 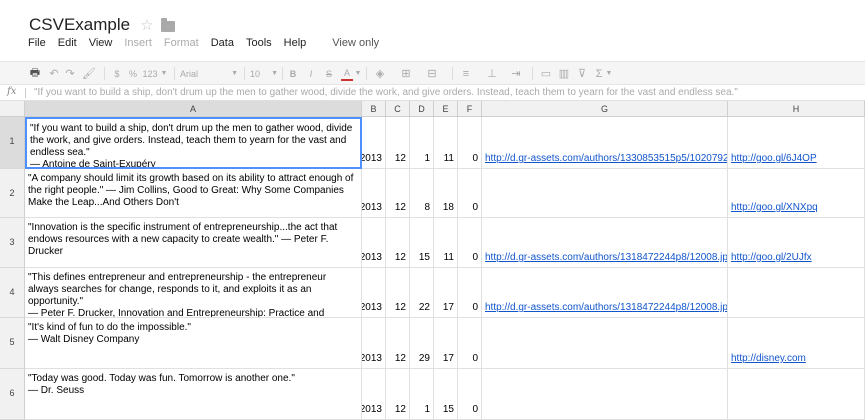 What do you see at coordinates (329, 73) in the screenshot?
I see `strikethrough-button: S` at bounding box center [329, 73].